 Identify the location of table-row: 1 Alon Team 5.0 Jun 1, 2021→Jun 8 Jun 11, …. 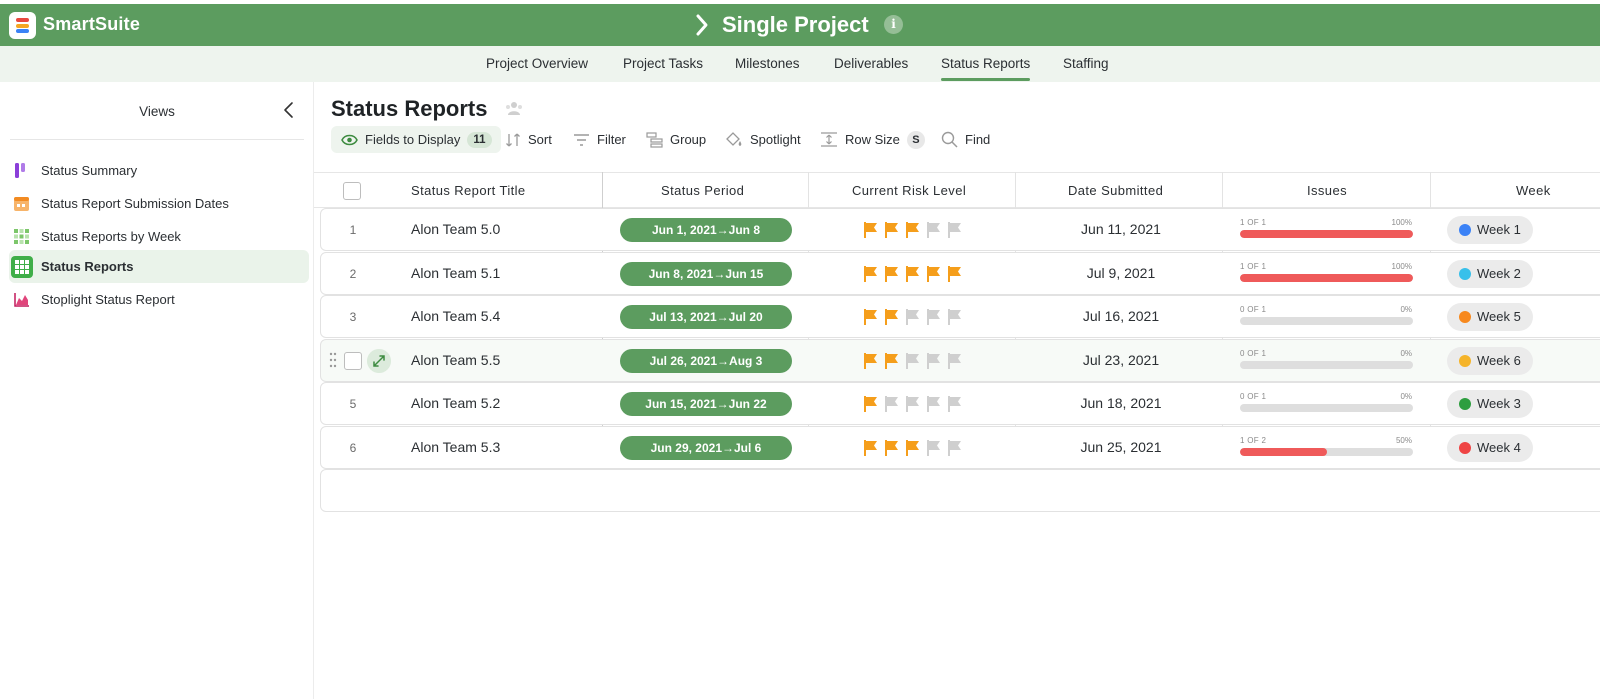
(960, 229).